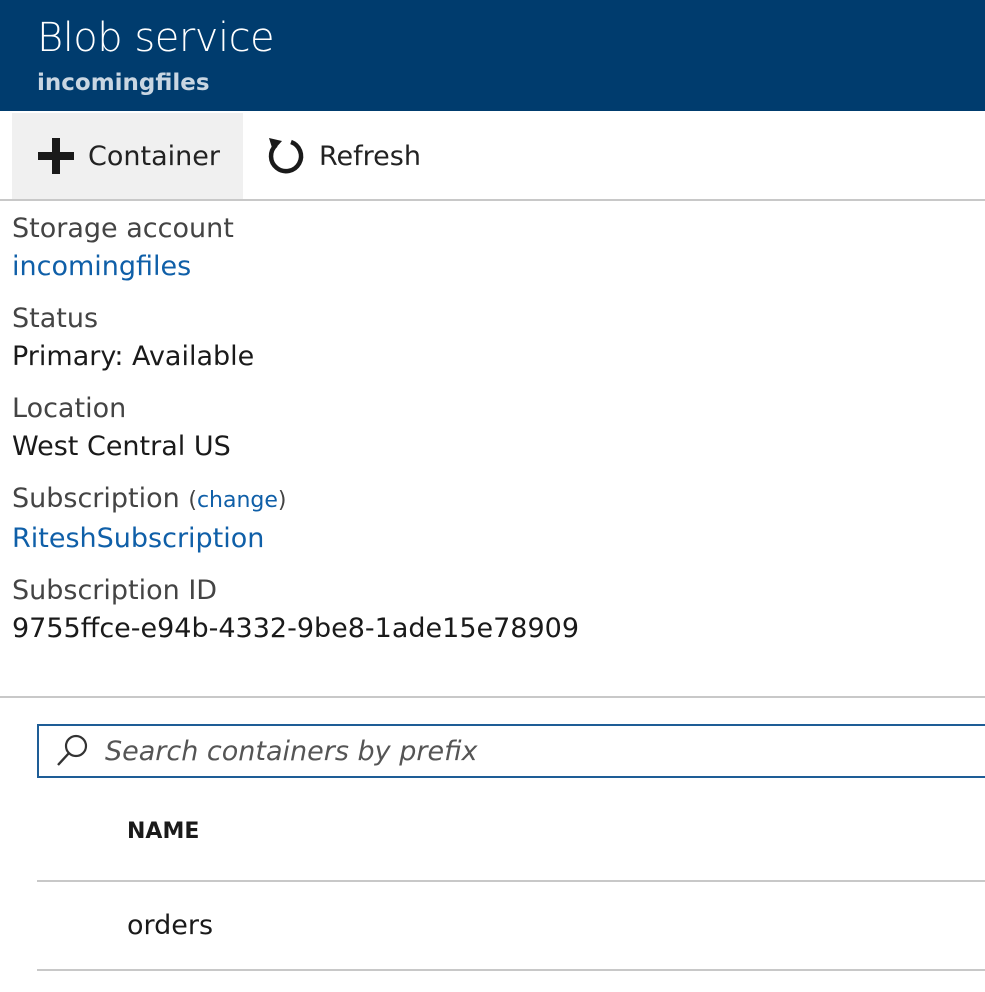 Image resolution: width=985 pixels, height=992 pixels. What do you see at coordinates (55, 318) in the screenshot?
I see `status-label: Status` at bounding box center [55, 318].